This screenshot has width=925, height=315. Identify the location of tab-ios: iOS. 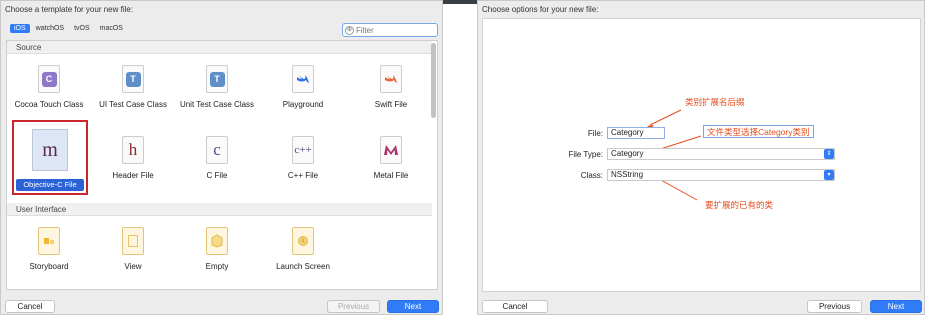
(20, 28).